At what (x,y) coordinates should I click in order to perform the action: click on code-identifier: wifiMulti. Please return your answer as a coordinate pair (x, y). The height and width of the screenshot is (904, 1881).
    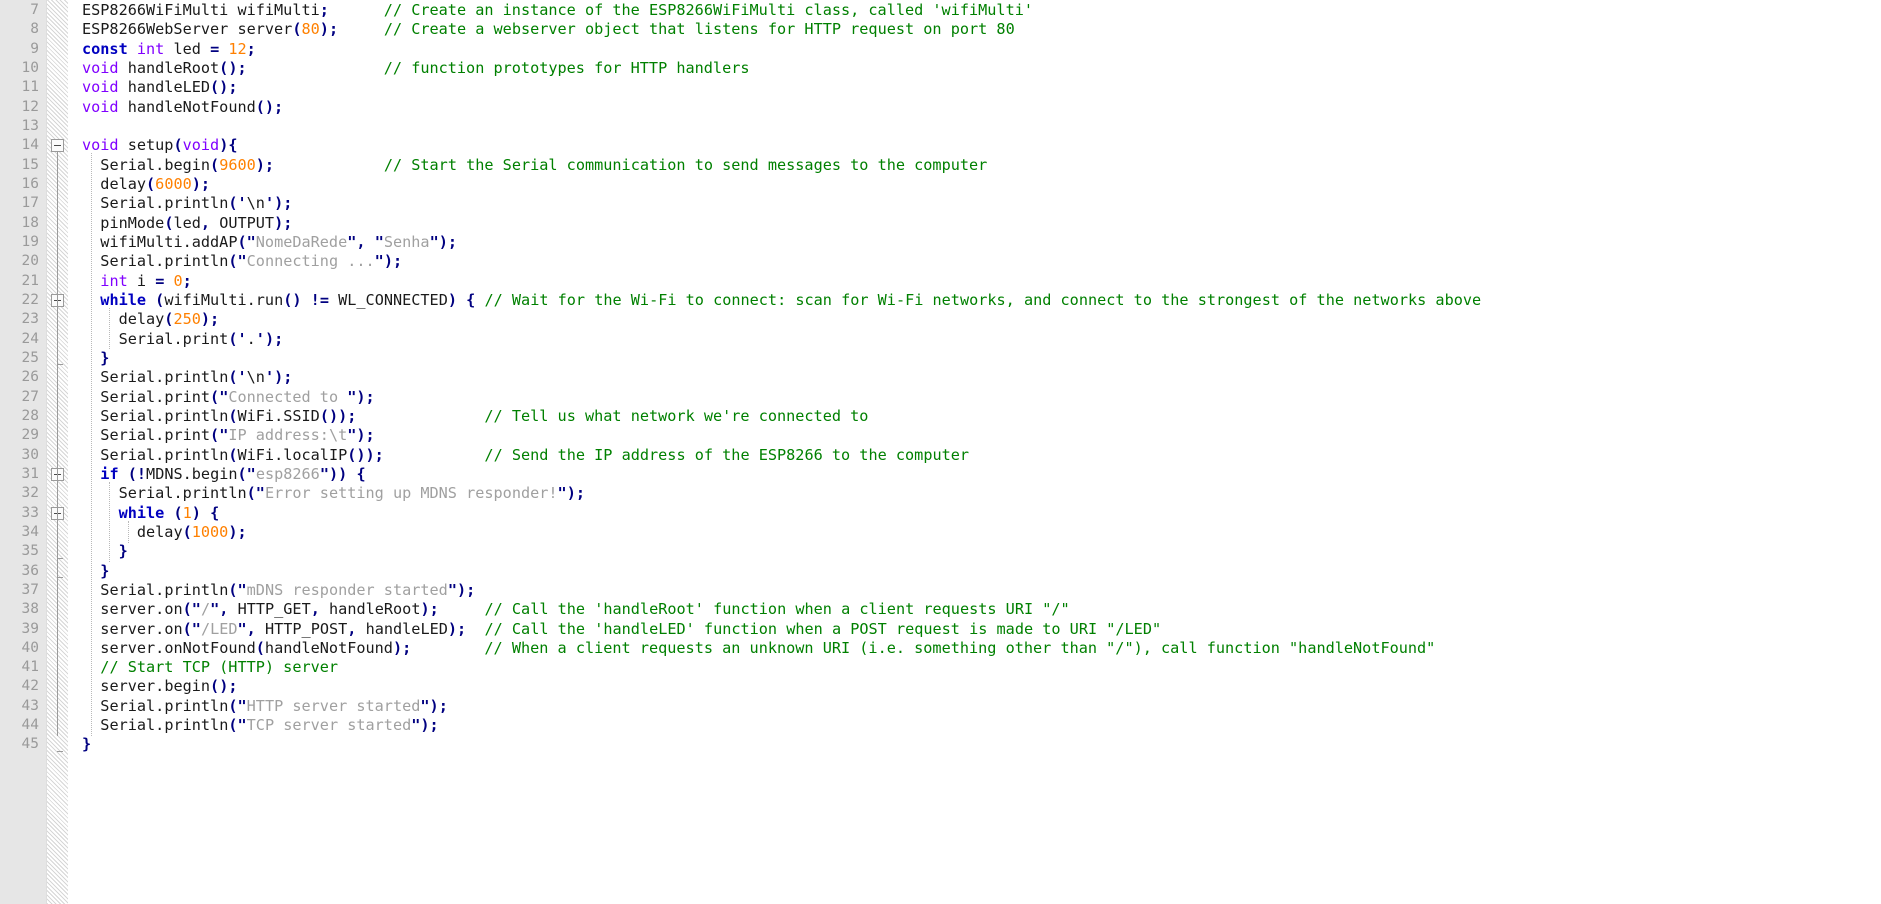
    Looking at the image, I should click on (278, 10).